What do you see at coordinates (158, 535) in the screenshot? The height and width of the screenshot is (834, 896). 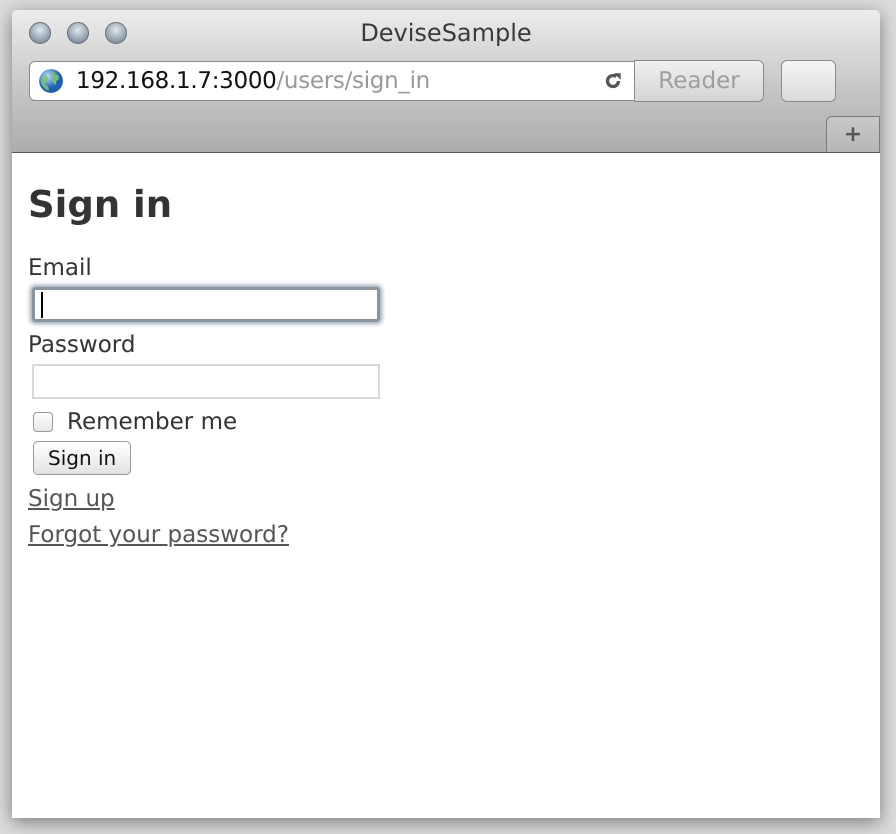 I see `link: Forgot your password?` at bounding box center [158, 535].